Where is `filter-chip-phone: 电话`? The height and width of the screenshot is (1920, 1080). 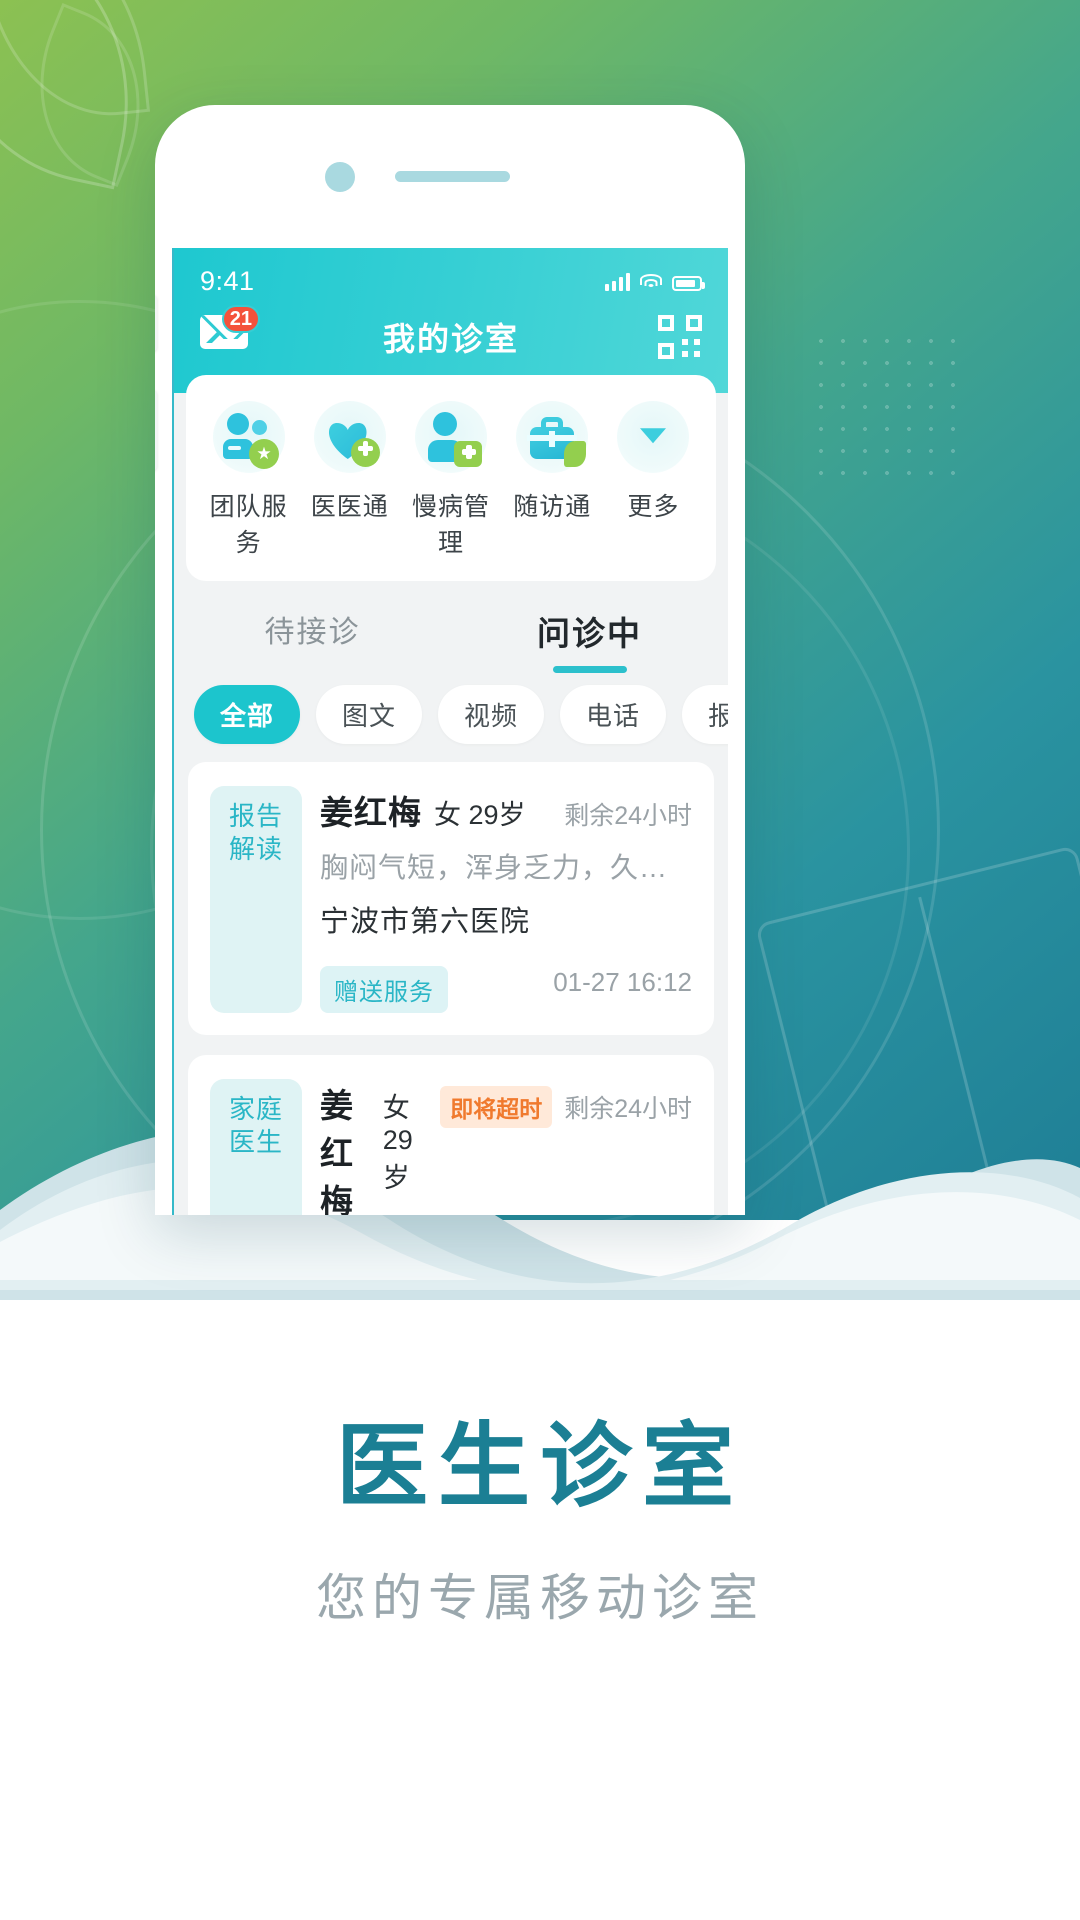
filter-chip-phone: 电话 is located at coordinates (613, 714).